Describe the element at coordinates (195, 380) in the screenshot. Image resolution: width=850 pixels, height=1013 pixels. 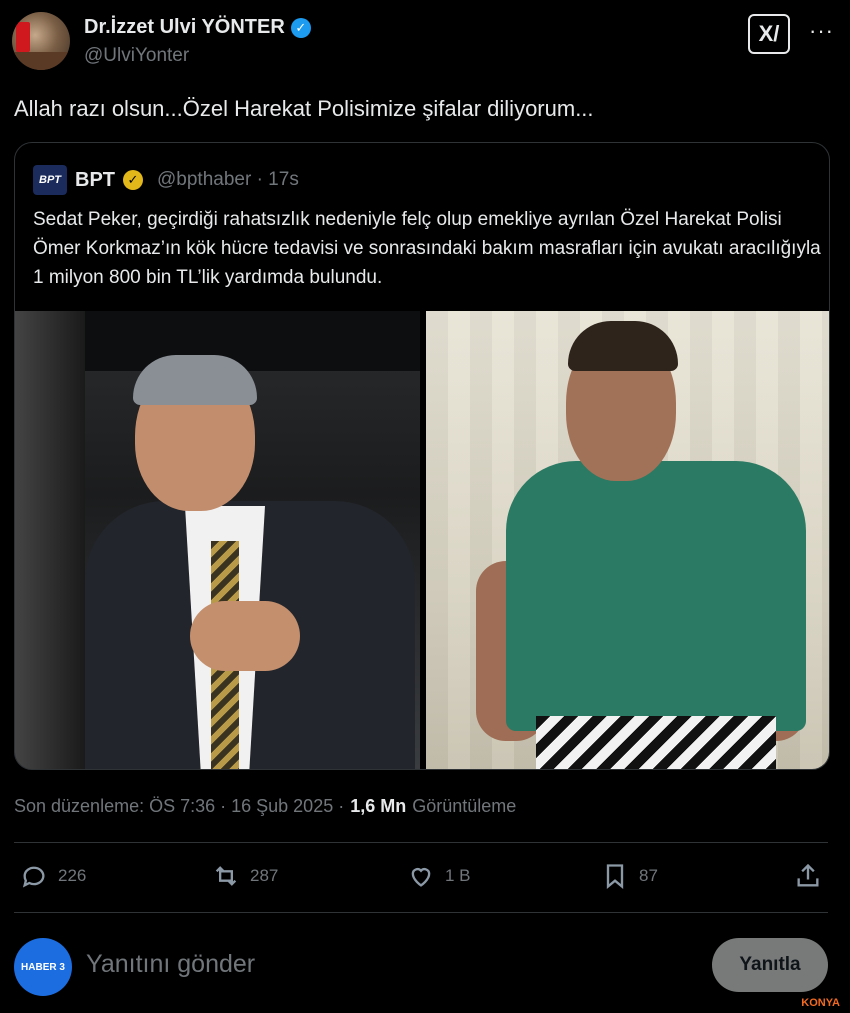
I see `hair-shape` at that location.